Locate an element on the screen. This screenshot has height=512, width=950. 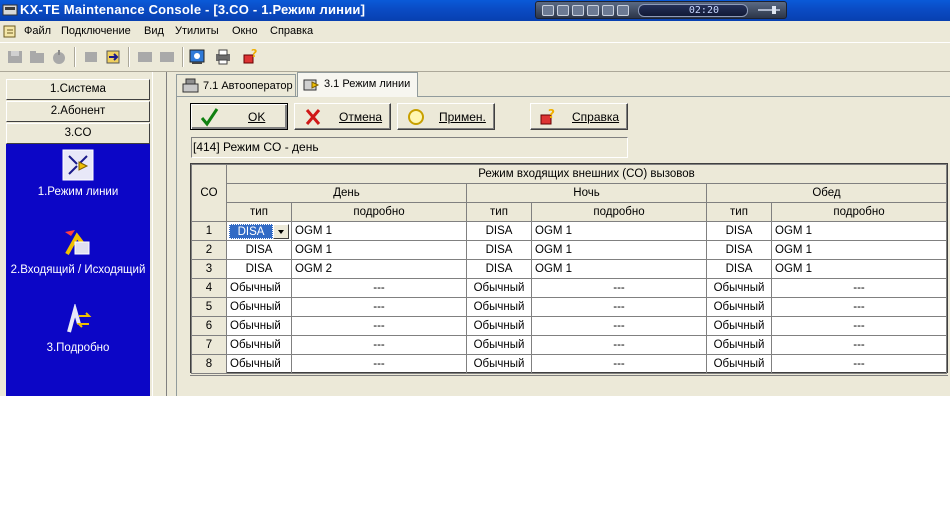
document-icon is located at coordinates (10, 31).